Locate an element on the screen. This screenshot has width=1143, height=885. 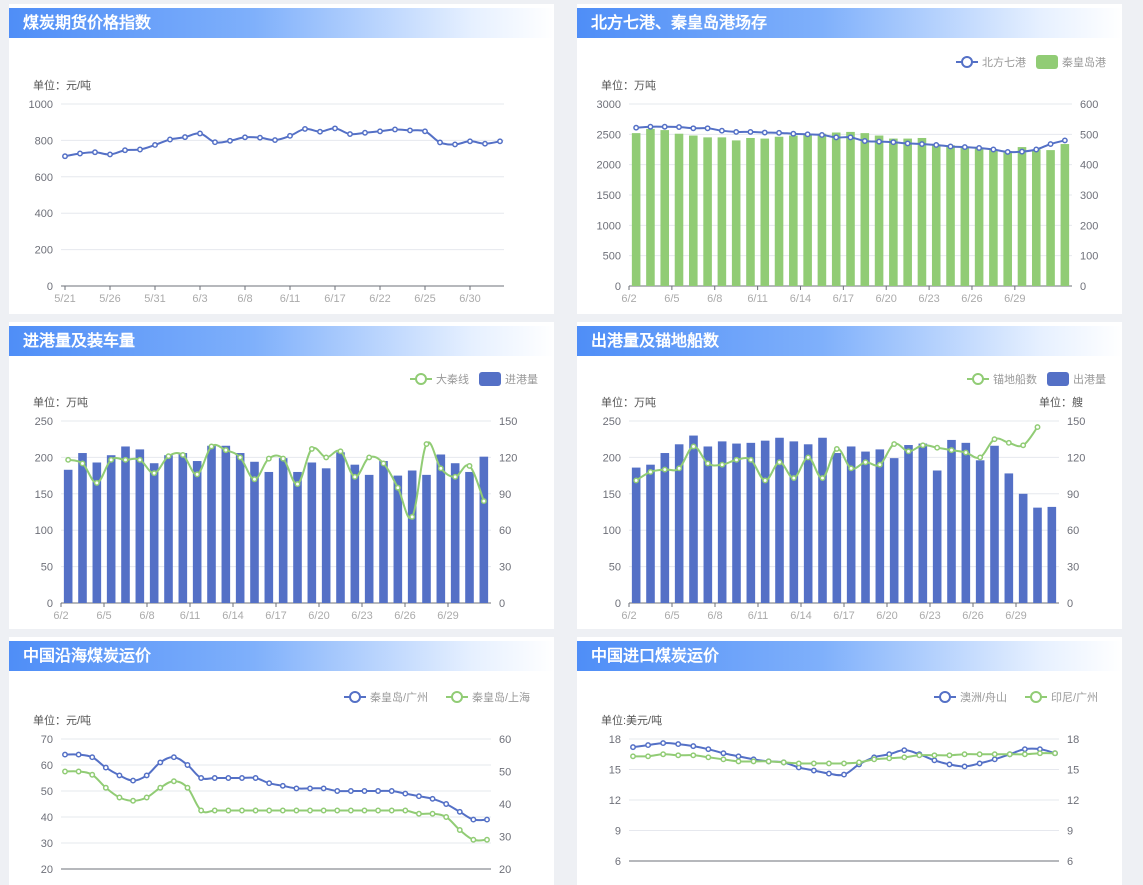
x-tick-label: 6/20 is located at coordinates (886, 299).